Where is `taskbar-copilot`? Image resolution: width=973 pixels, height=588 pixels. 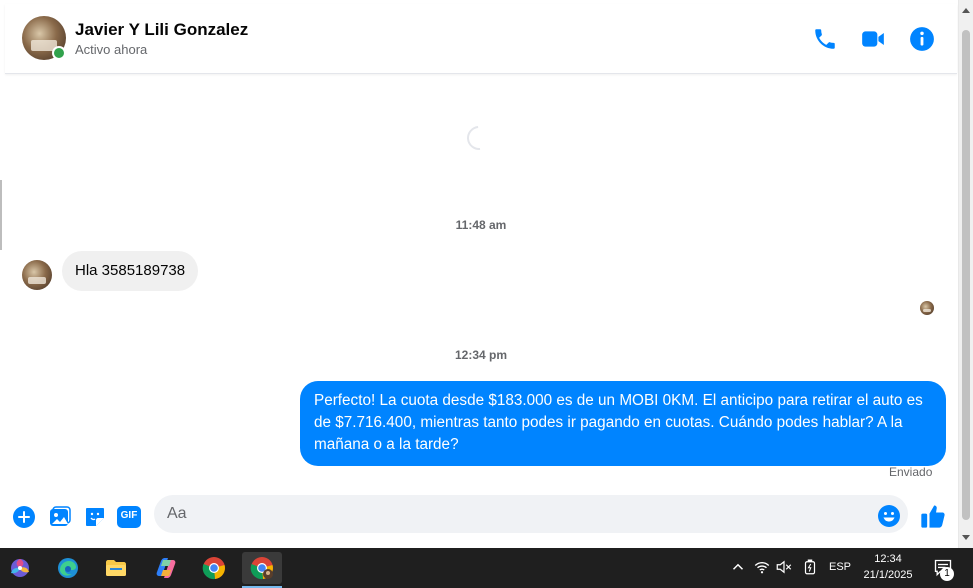
taskbar-copilot is located at coordinates (166, 568).